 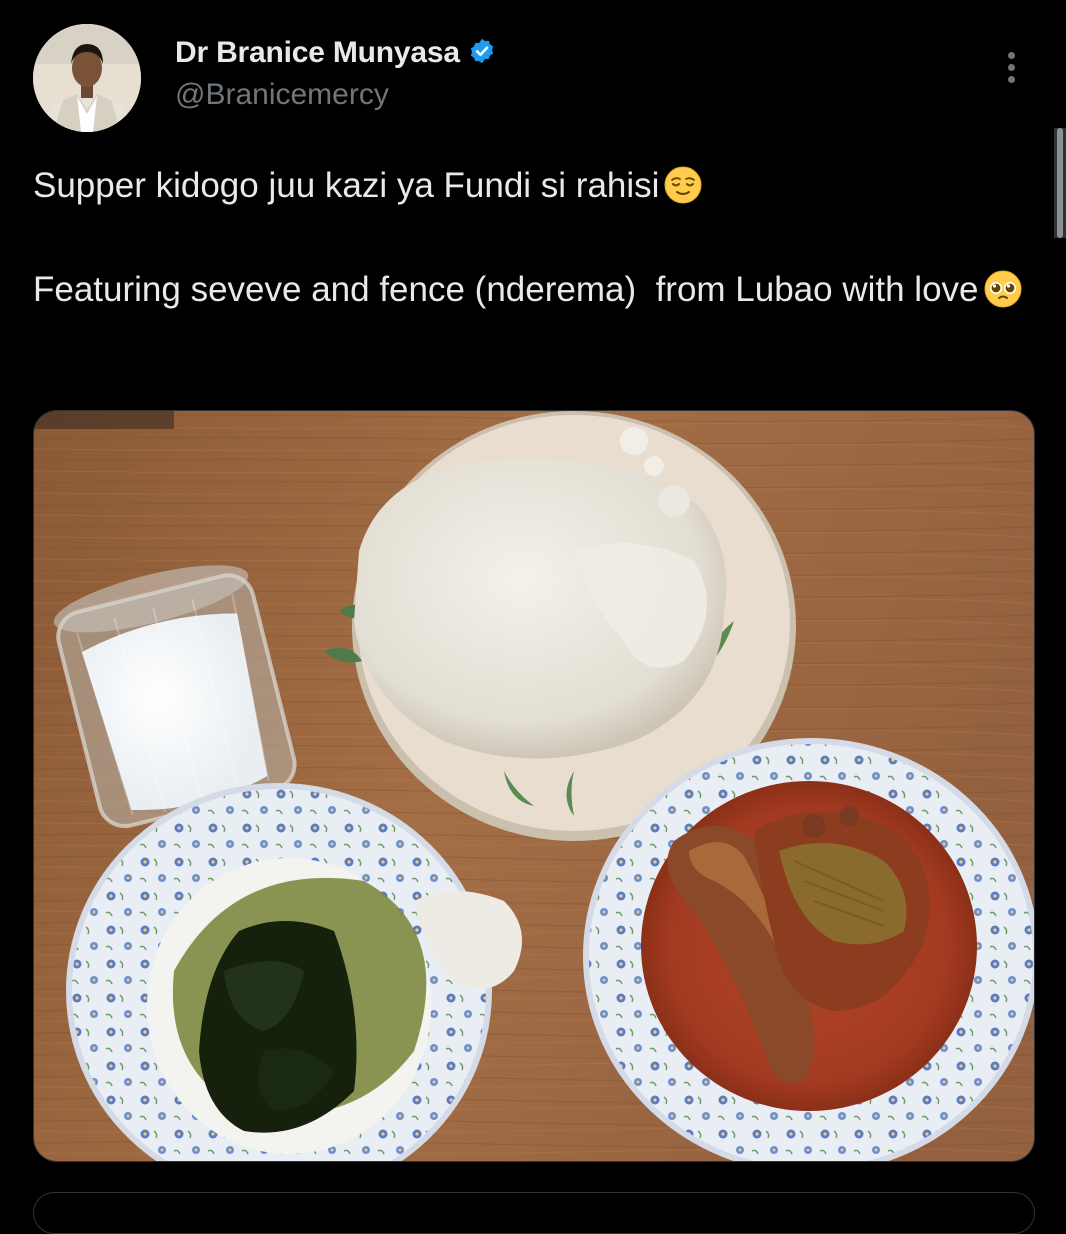 I want to click on scrollbar-thumb, so click(x=1060, y=183).